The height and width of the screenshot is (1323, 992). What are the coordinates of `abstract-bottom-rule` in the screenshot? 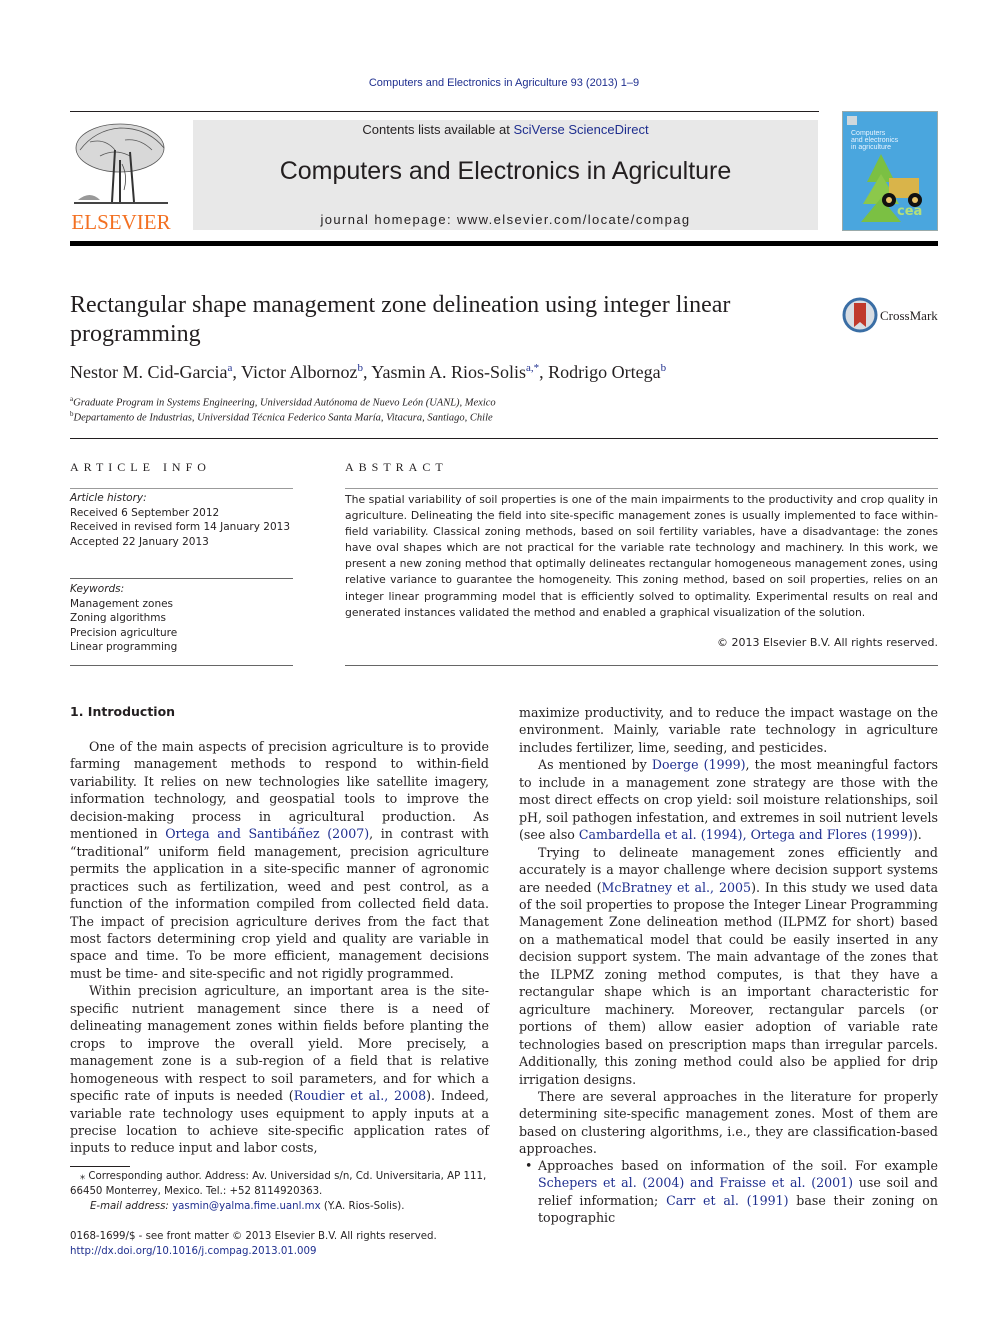 It's located at (641, 665).